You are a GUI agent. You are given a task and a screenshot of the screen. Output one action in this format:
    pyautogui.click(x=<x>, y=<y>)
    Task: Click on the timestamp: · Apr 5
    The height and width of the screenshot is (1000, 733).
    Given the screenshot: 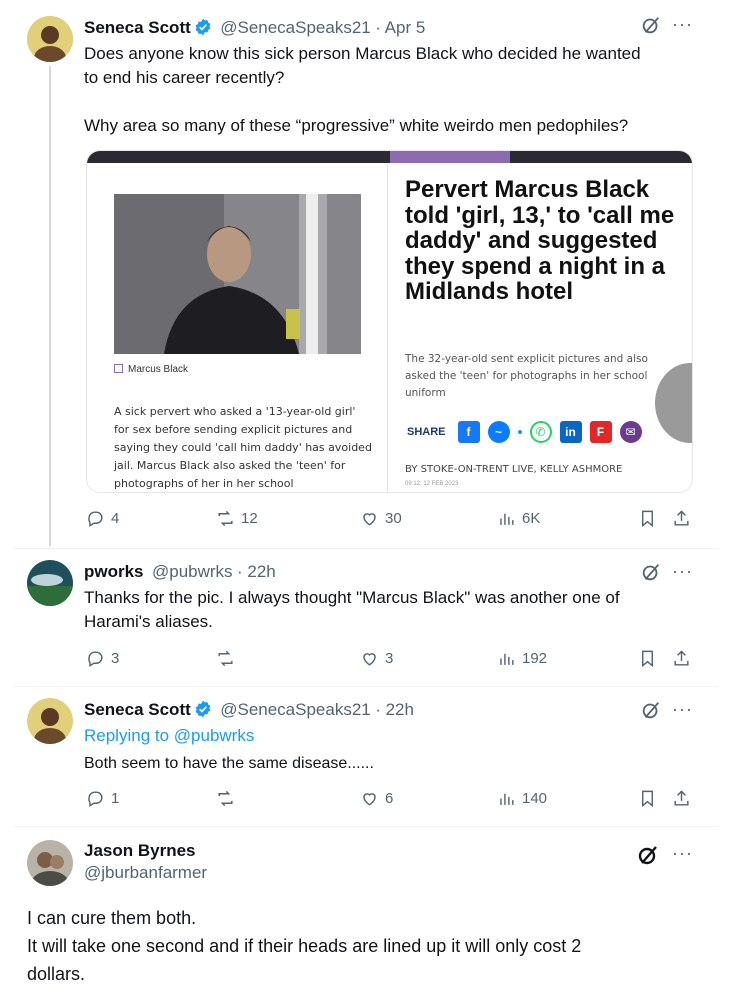 What is the action you would take?
    pyautogui.click(x=400, y=27)
    